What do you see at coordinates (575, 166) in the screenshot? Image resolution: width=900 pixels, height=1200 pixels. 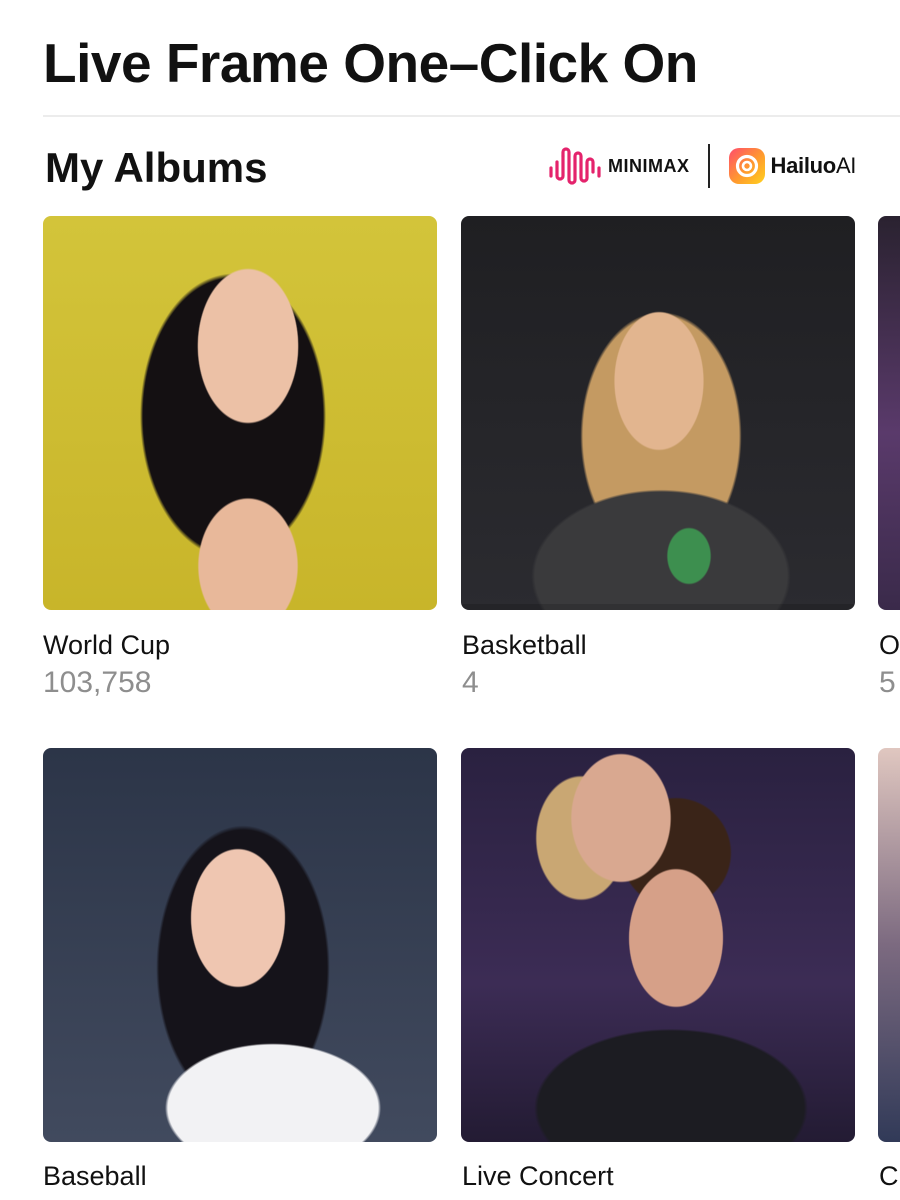 I see `minimax-waveform-icon` at bounding box center [575, 166].